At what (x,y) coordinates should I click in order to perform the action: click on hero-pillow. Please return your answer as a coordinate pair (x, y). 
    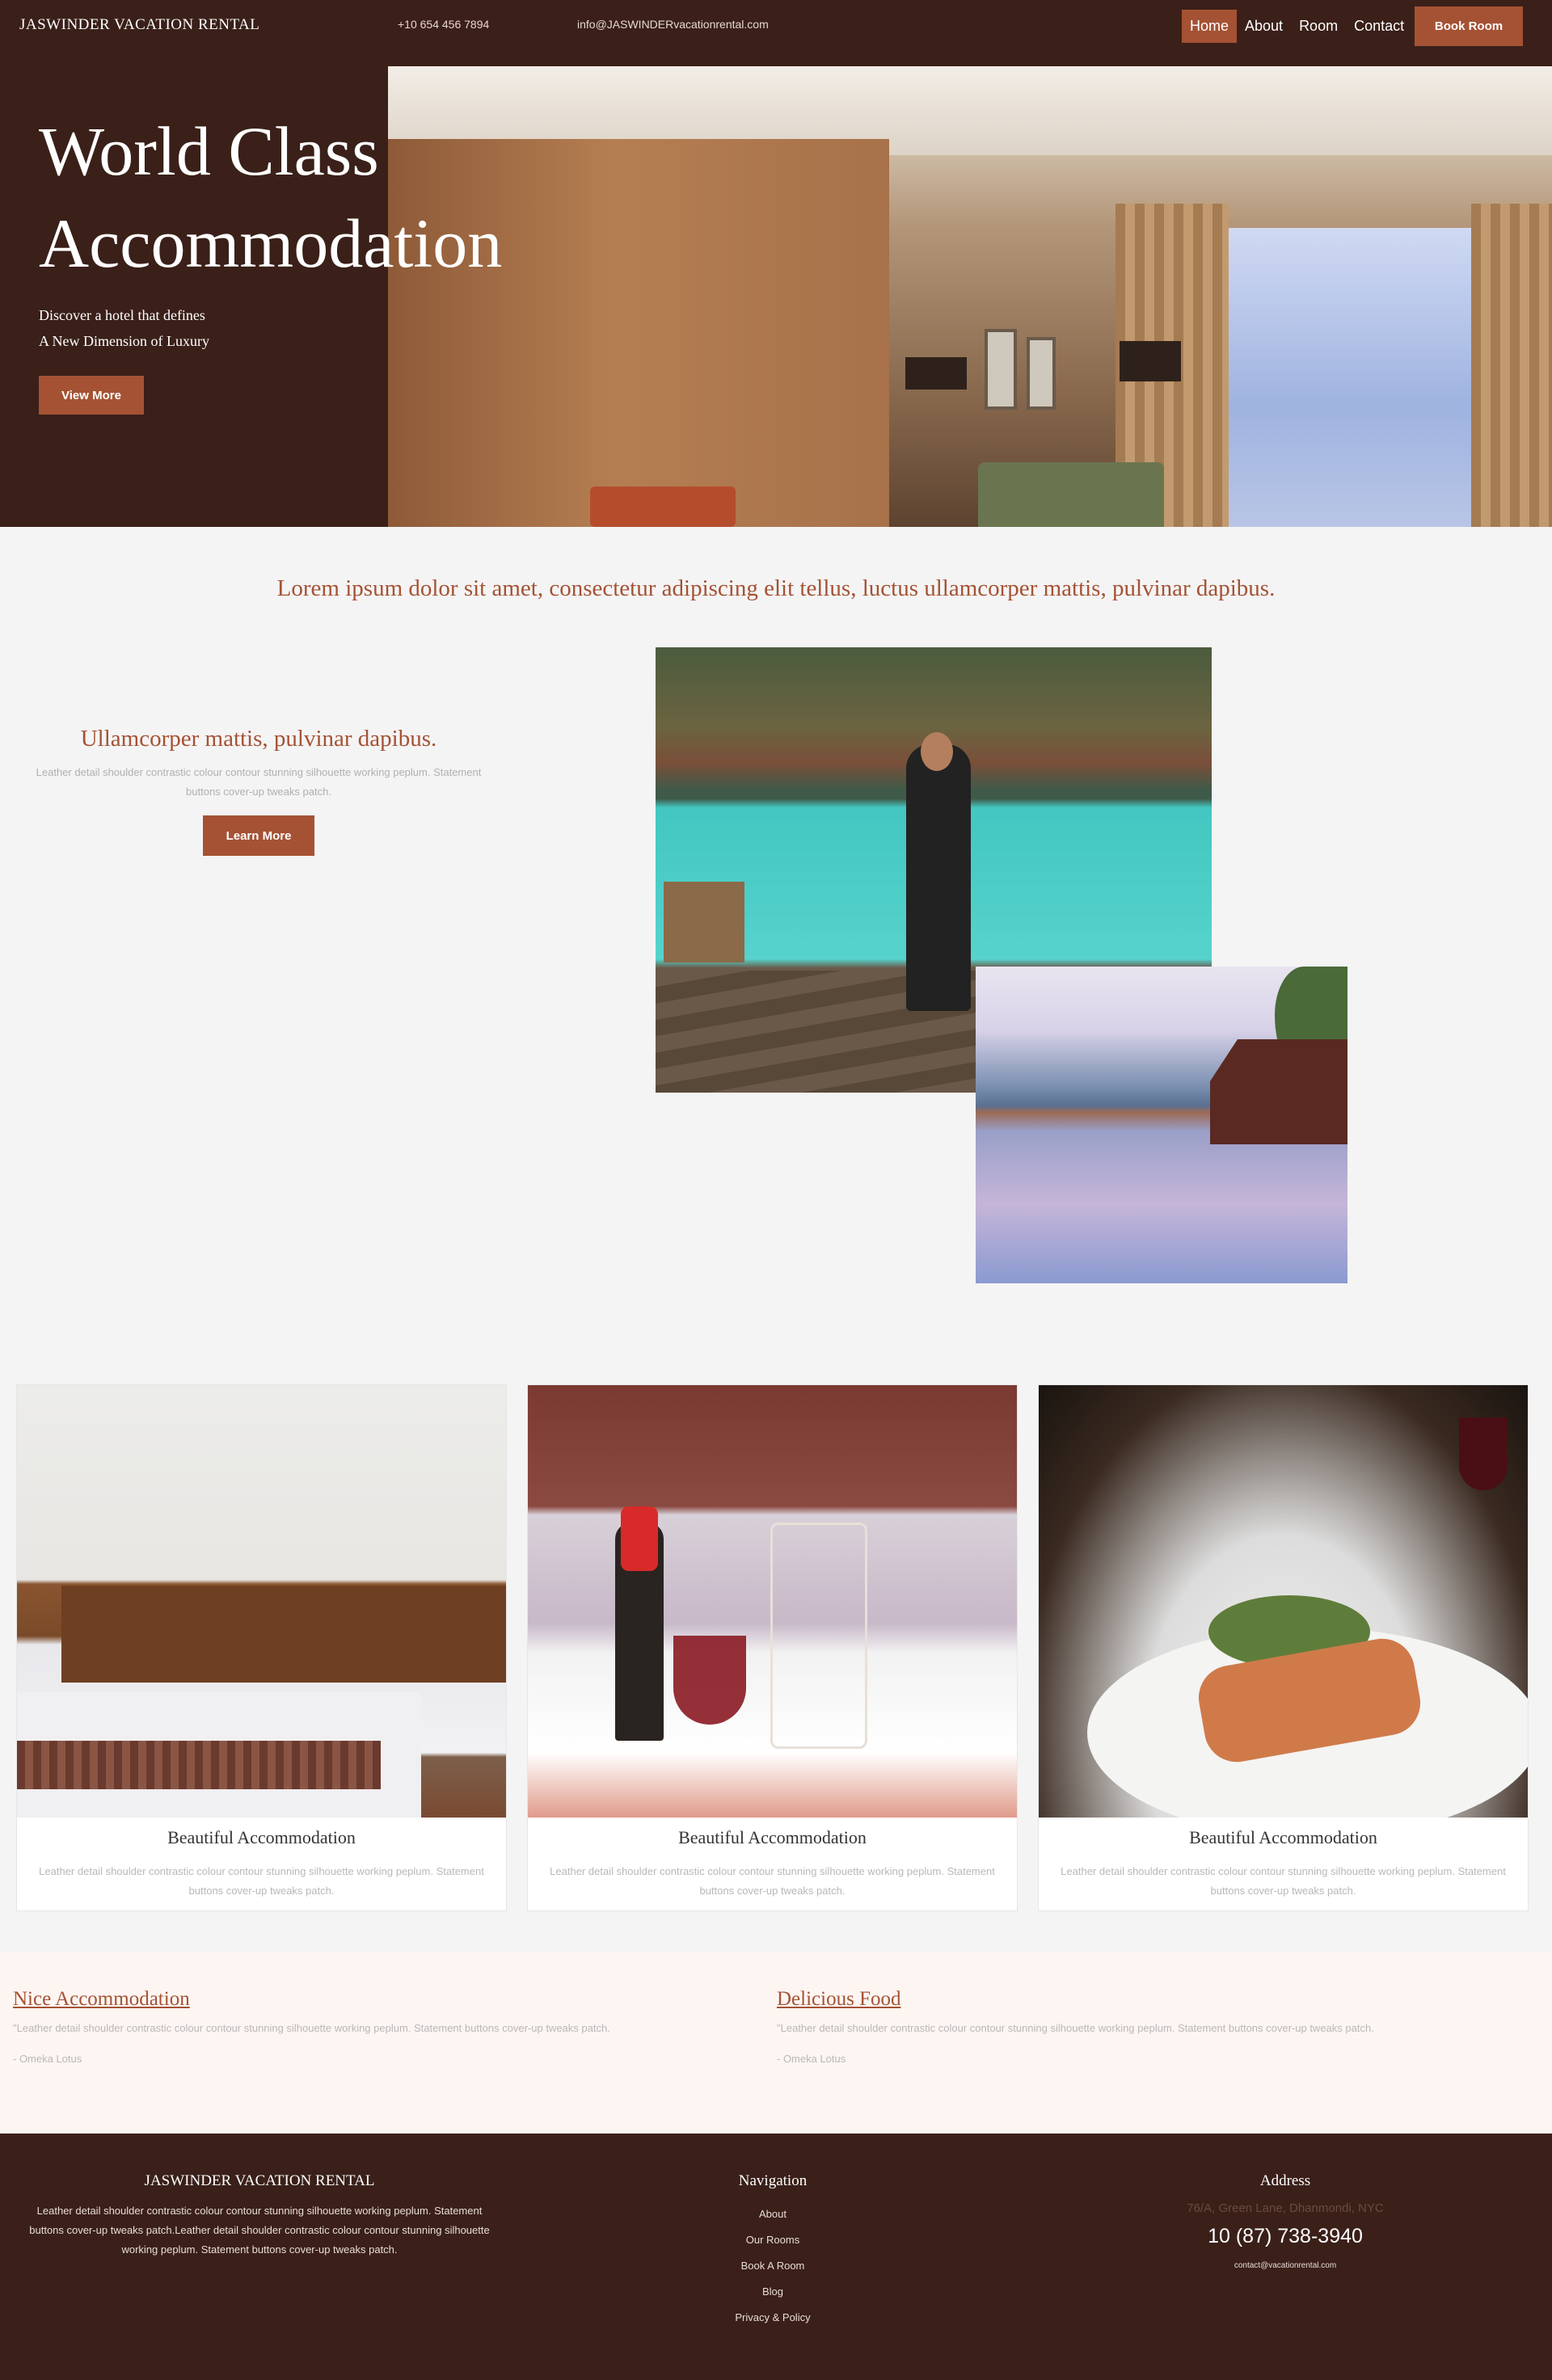
    Looking at the image, I should click on (663, 507).